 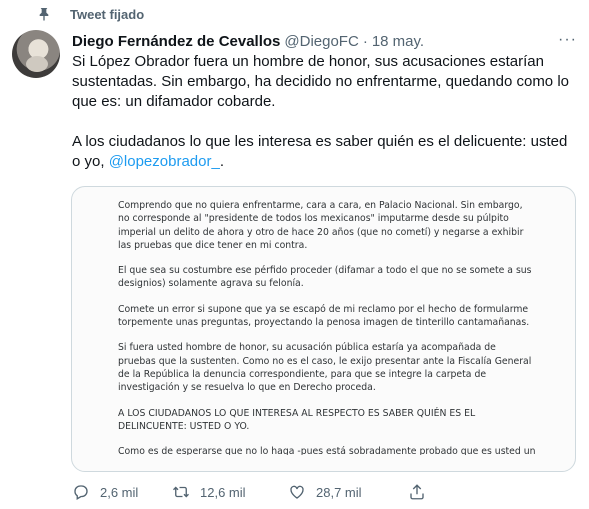 I want to click on pinned-indicator: Tweet fijado, so click(x=90, y=14).